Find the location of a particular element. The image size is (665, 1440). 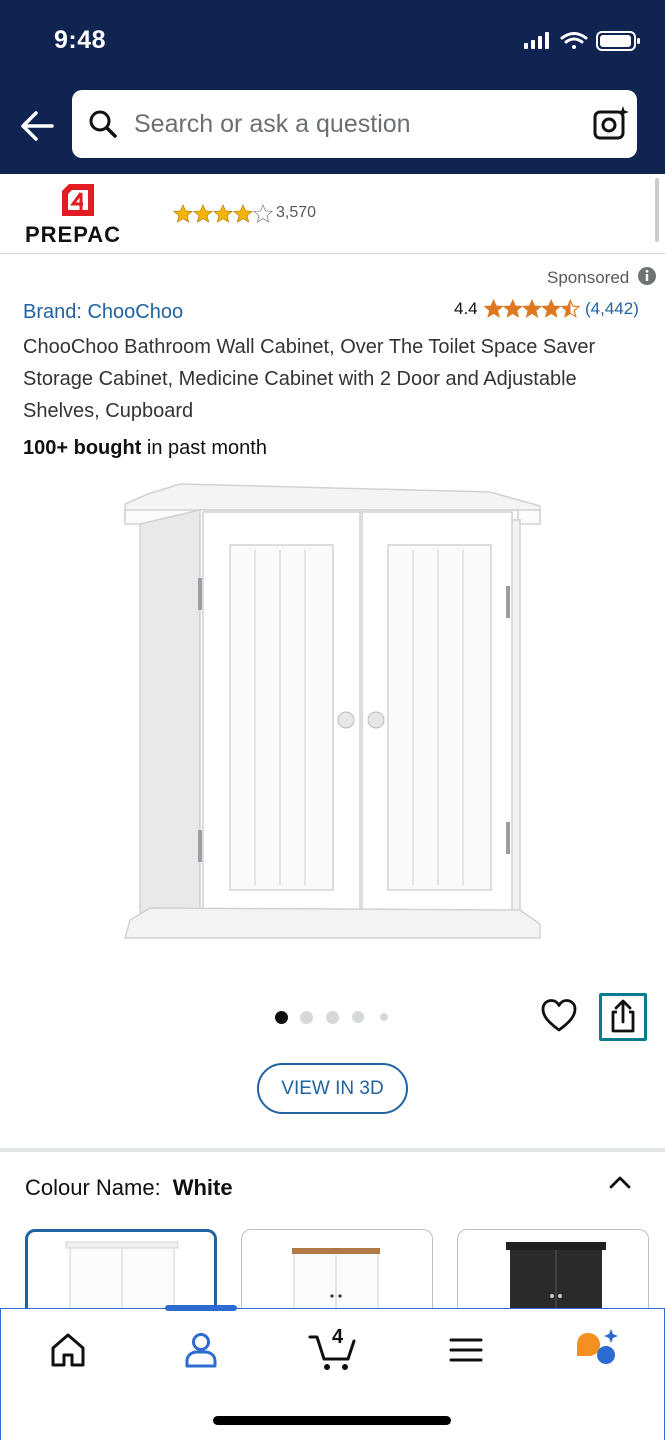

ad-rating-count: 3,570 is located at coordinates (296, 212).